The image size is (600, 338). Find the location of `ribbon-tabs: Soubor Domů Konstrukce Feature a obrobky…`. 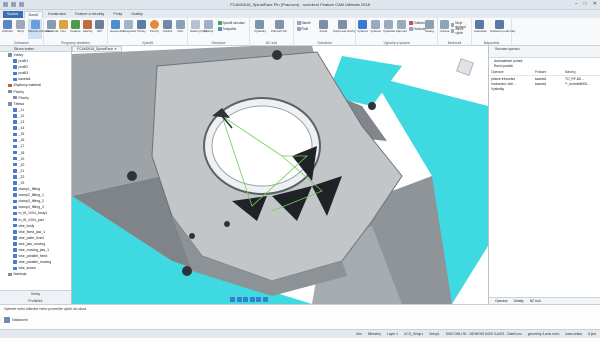

ribbon-tabs: Soubor Domů Konstrukce Feature a obrobky… is located at coordinates (300, 14).